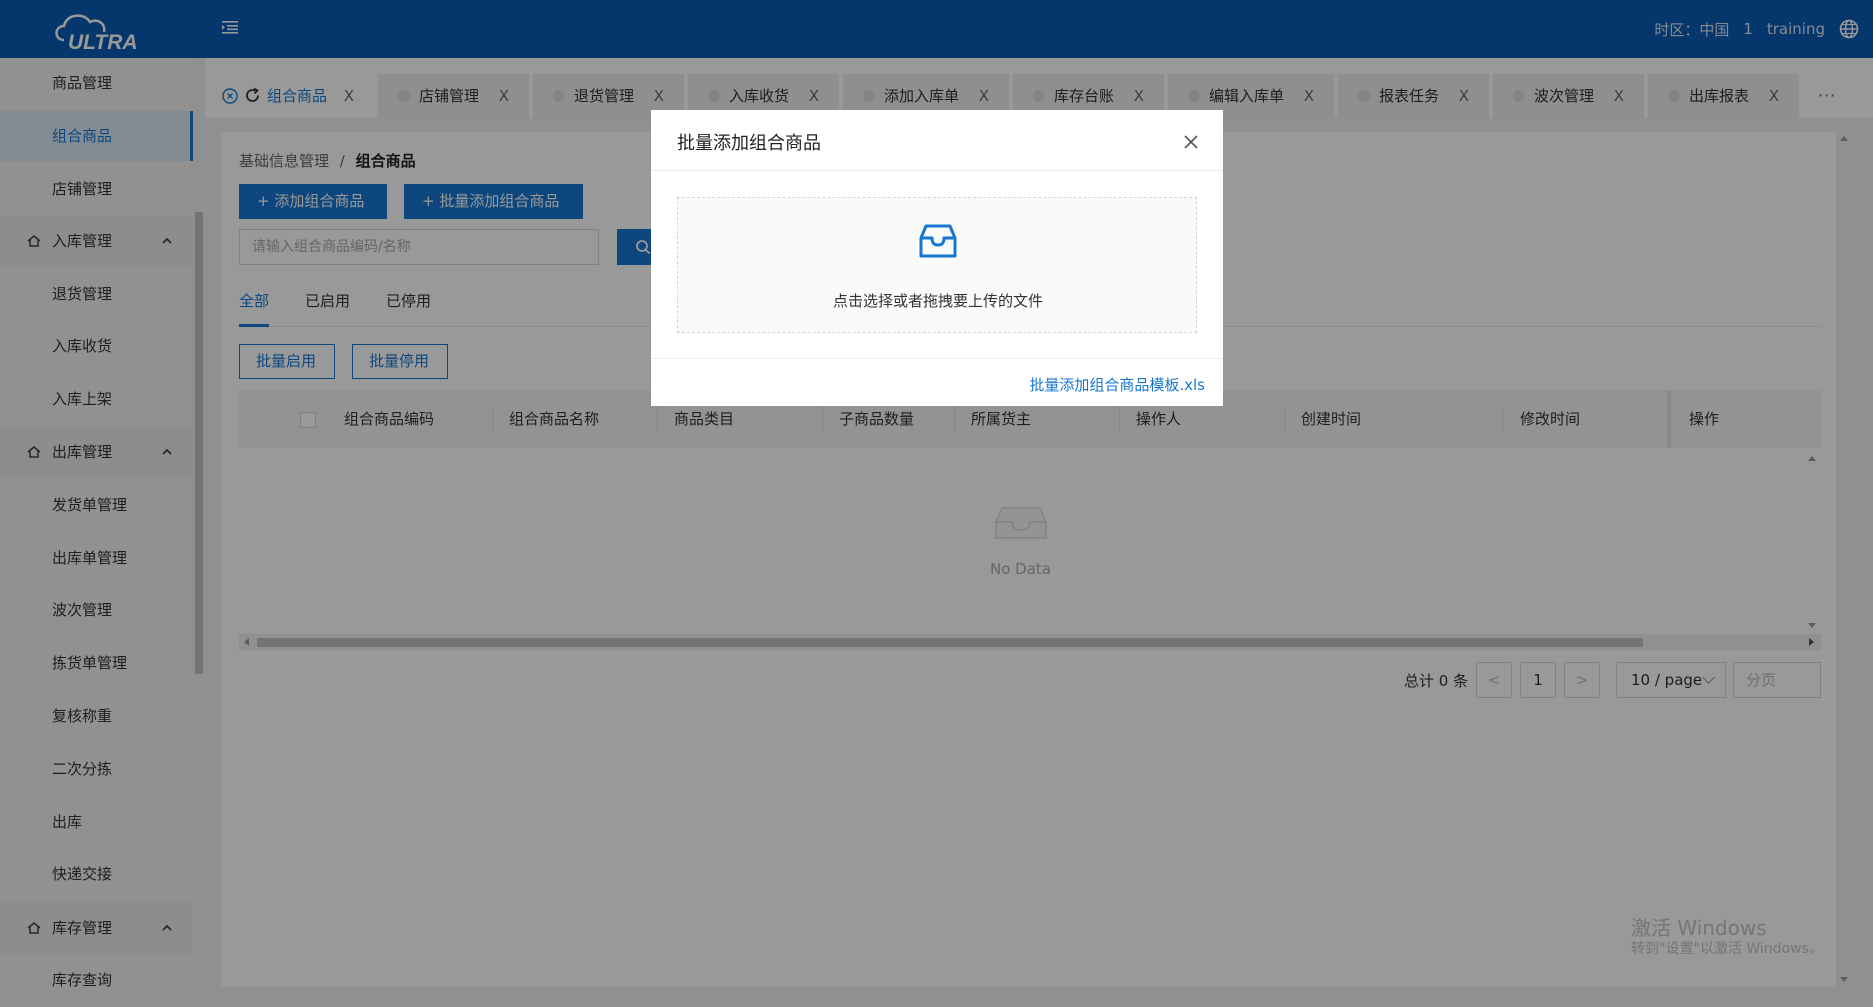 The width and height of the screenshot is (1873, 1007). I want to click on modal-title: 批量添加组合商品, so click(749, 143).